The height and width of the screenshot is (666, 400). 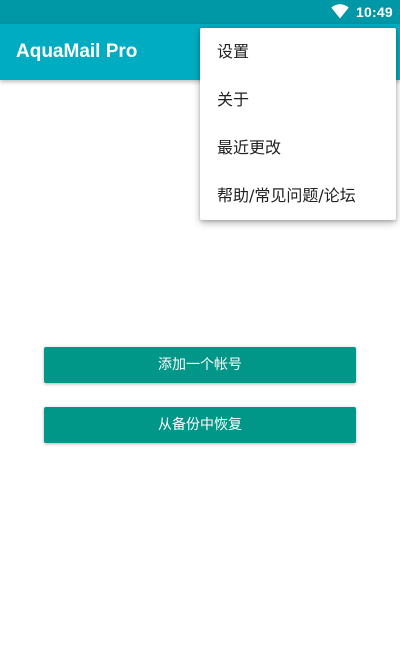 What do you see at coordinates (286, 195) in the screenshot?
I see `menu-item-label: 帮助/常见问题/论坛` at bounding box center [286, 195].